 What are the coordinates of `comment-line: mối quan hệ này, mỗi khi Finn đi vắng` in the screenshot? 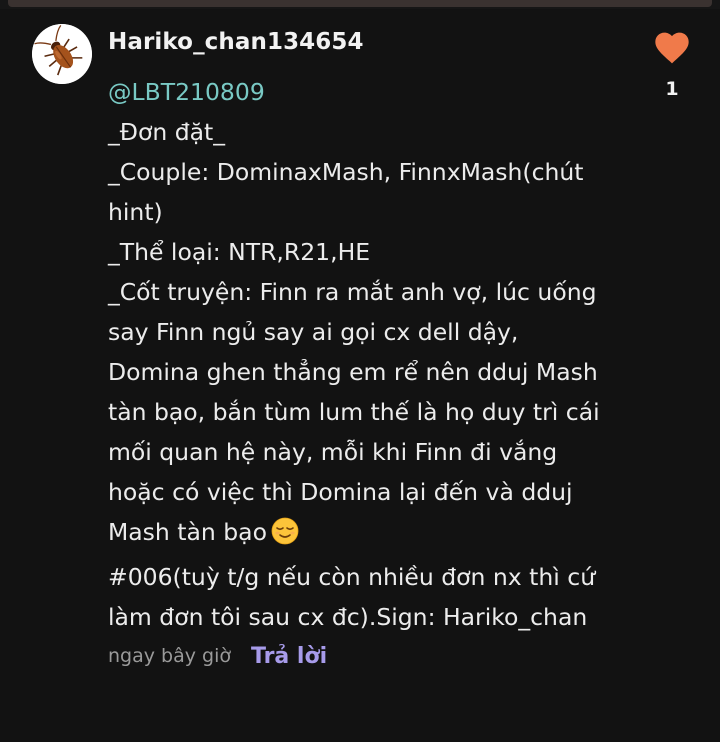 It's located at (333, 452).